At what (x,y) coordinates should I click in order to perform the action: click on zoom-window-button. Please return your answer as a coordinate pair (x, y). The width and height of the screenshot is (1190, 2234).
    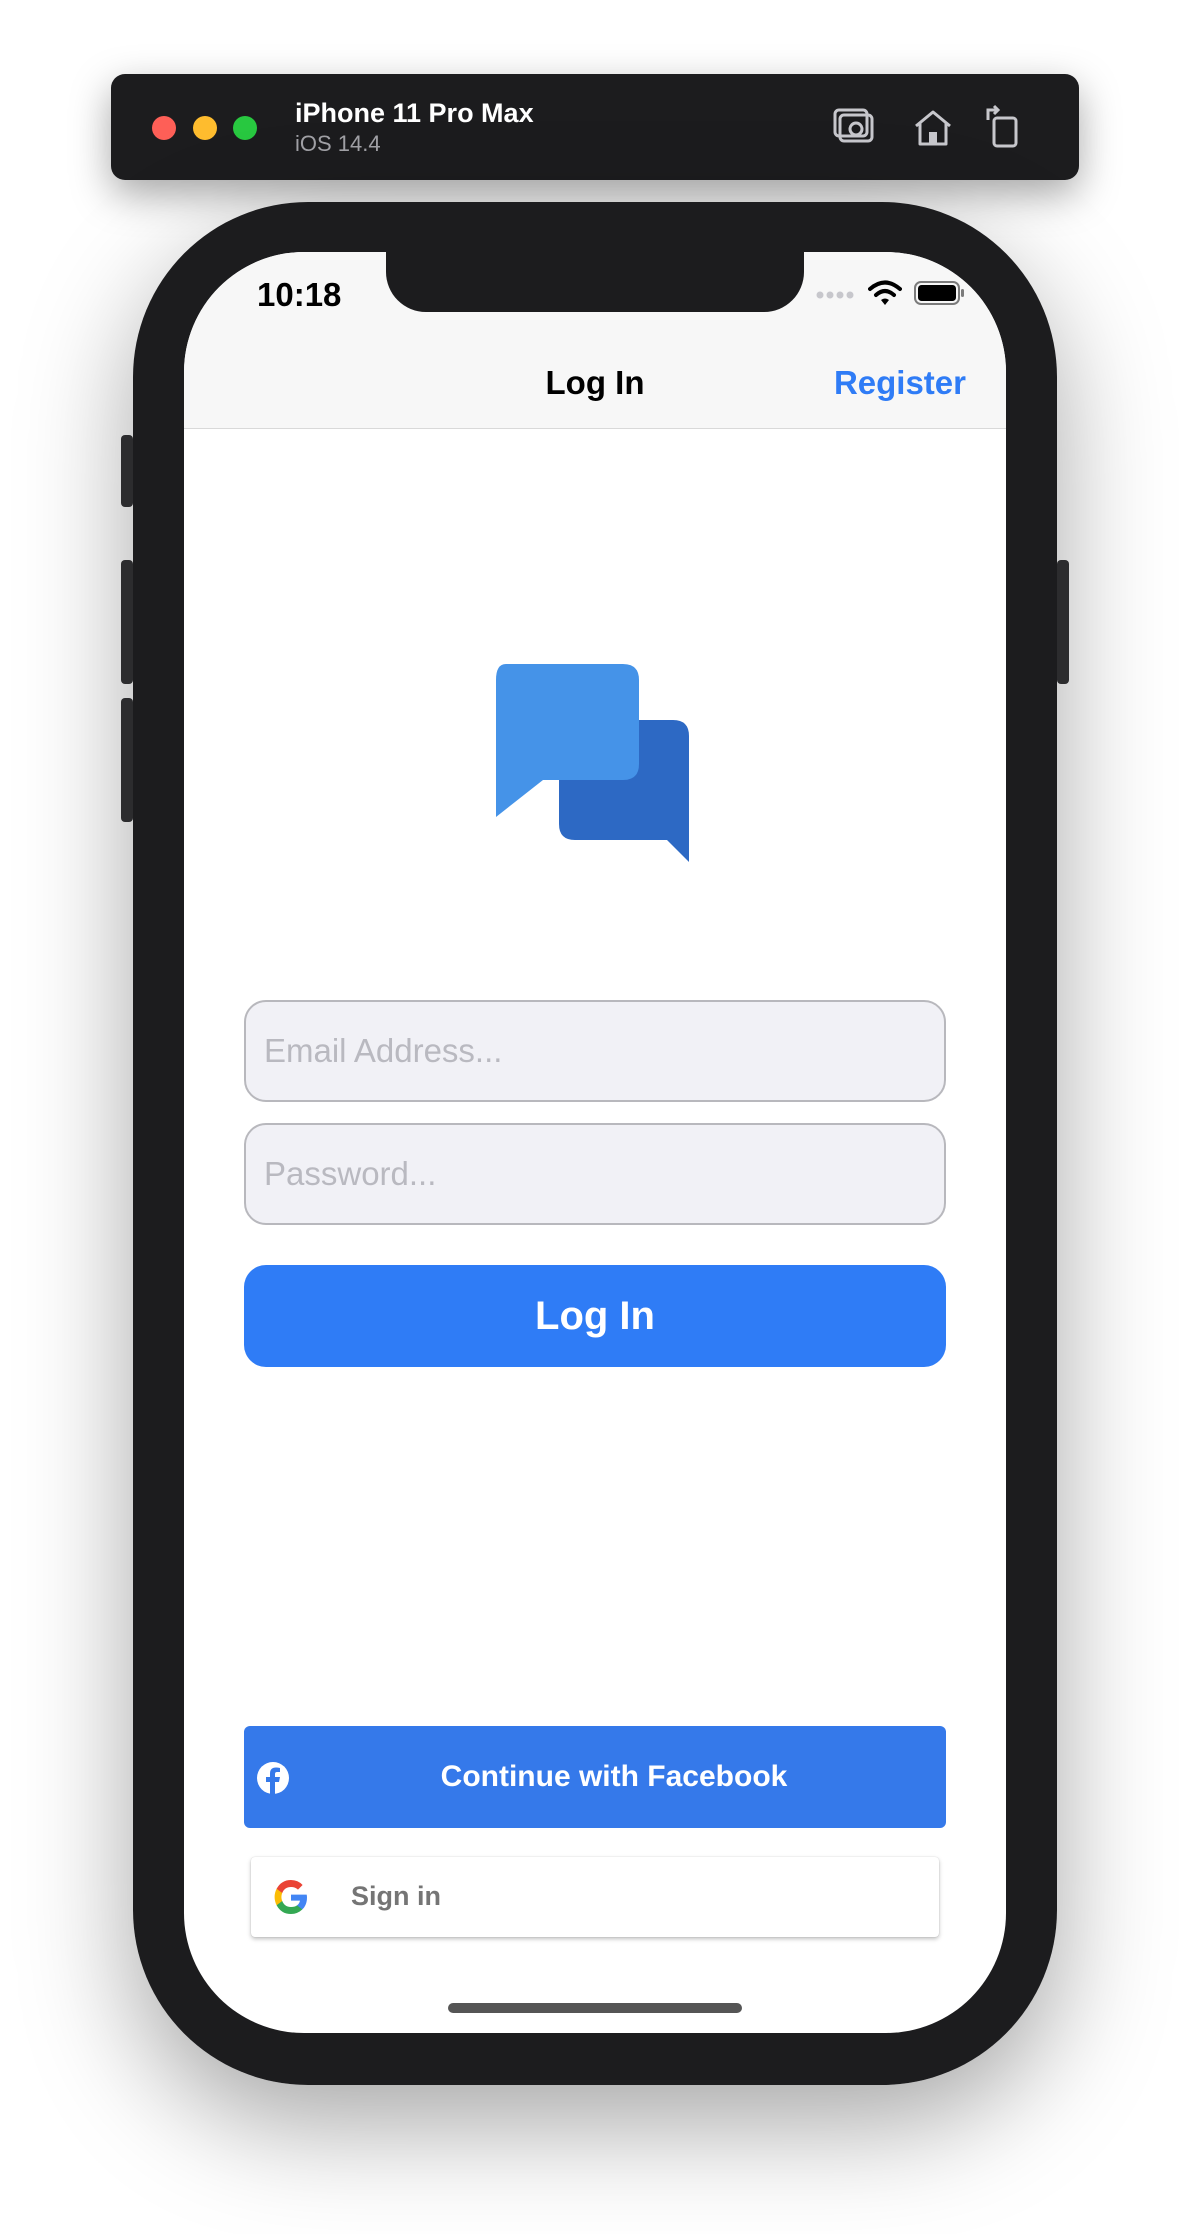
    Looking at the image, I should click on (245, 128).